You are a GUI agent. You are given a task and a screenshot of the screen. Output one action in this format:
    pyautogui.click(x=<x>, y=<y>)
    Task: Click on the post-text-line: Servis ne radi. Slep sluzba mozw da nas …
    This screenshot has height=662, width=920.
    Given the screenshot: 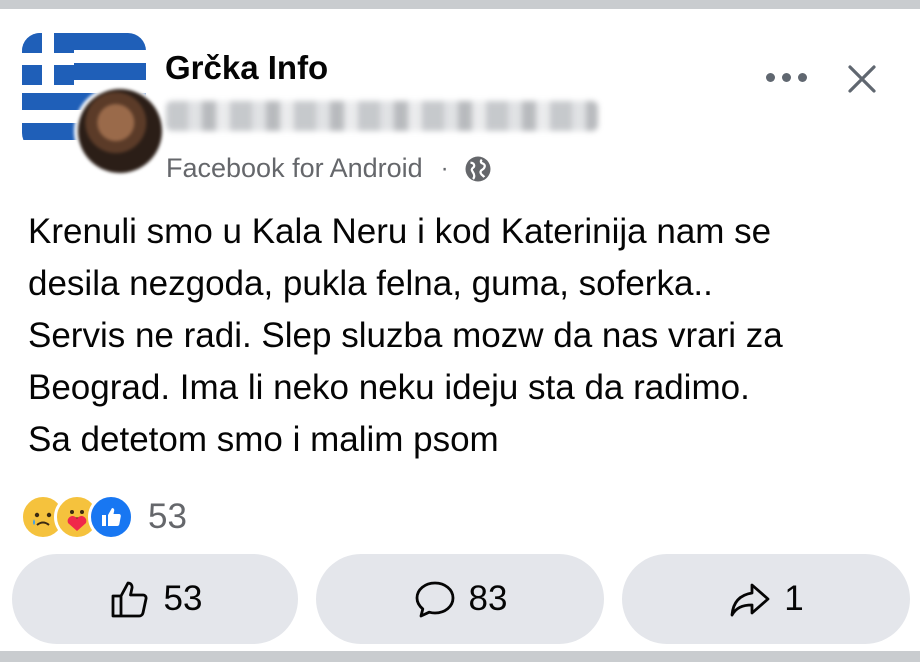 What is the action you would take?
    pyautogui.click(x=405, y=335)
    